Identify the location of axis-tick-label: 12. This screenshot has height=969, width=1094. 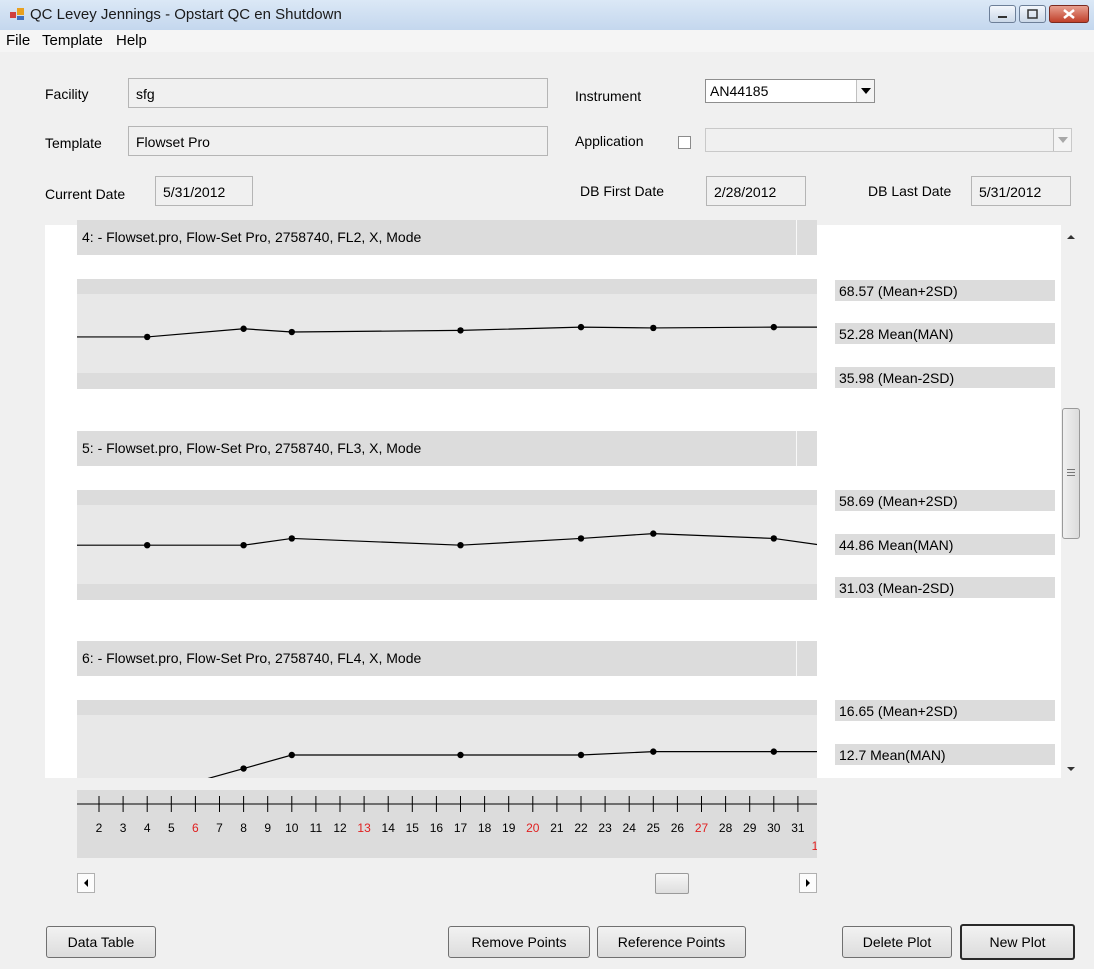
(340, 828).